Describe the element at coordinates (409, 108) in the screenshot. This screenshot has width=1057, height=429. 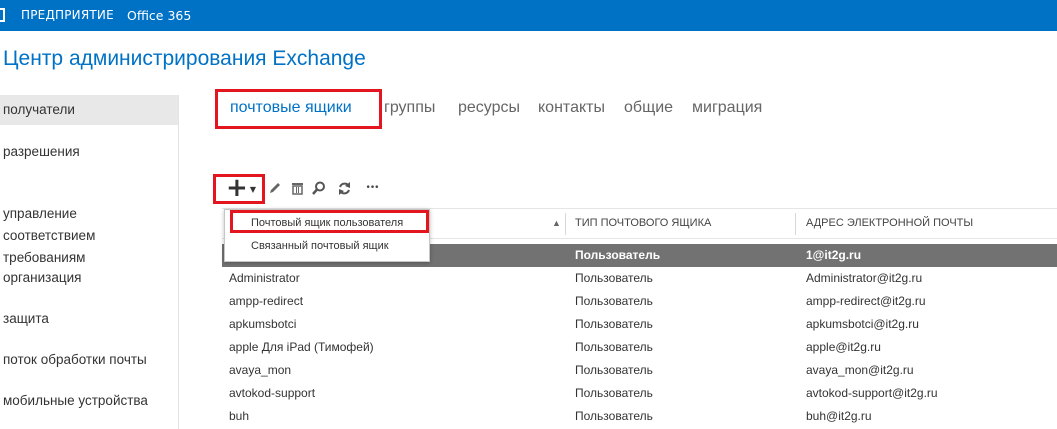
I see `tab-groups: группы` at that location.